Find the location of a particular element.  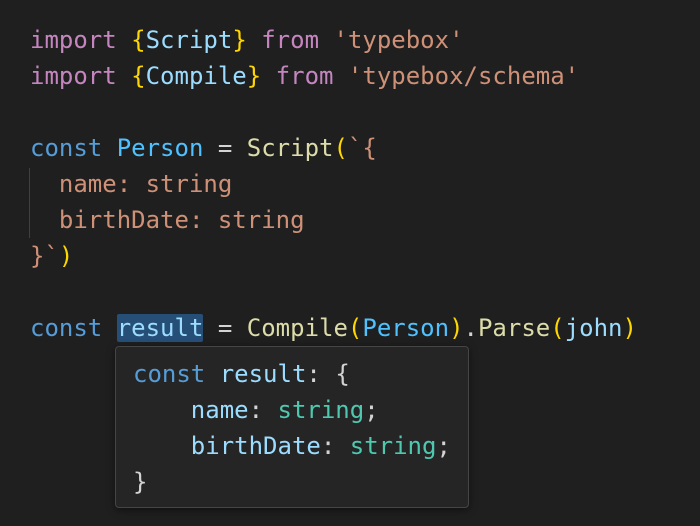

hover-field-name: birthDate is located at coordinates (255, 446).